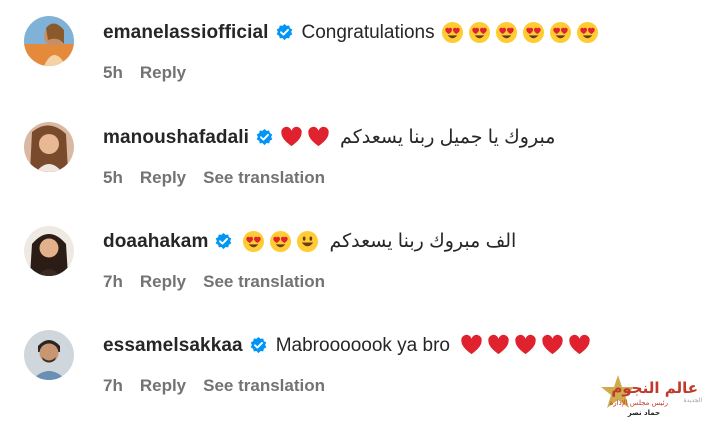 This screenshot has width=710, height=422. What do you see at coordinates (639, 403) in the screenshot?
I see `svg-text: رئيس مجلس الإدارة` at bounding box center [639, 403].